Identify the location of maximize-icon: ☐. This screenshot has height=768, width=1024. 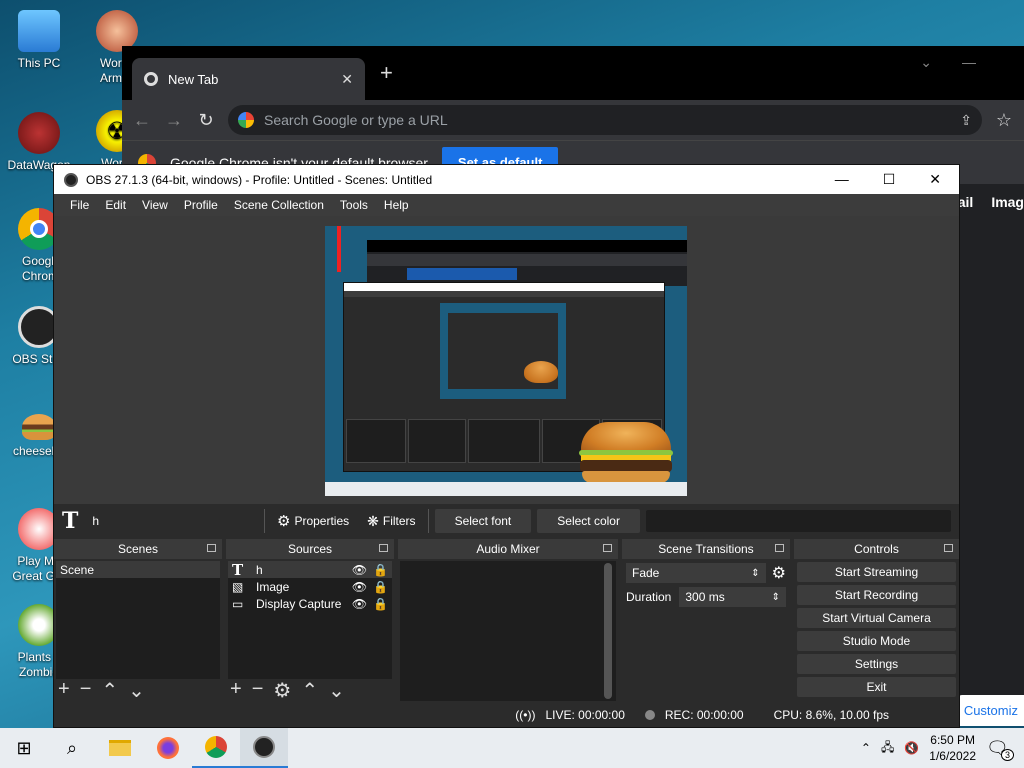
(889, 179).